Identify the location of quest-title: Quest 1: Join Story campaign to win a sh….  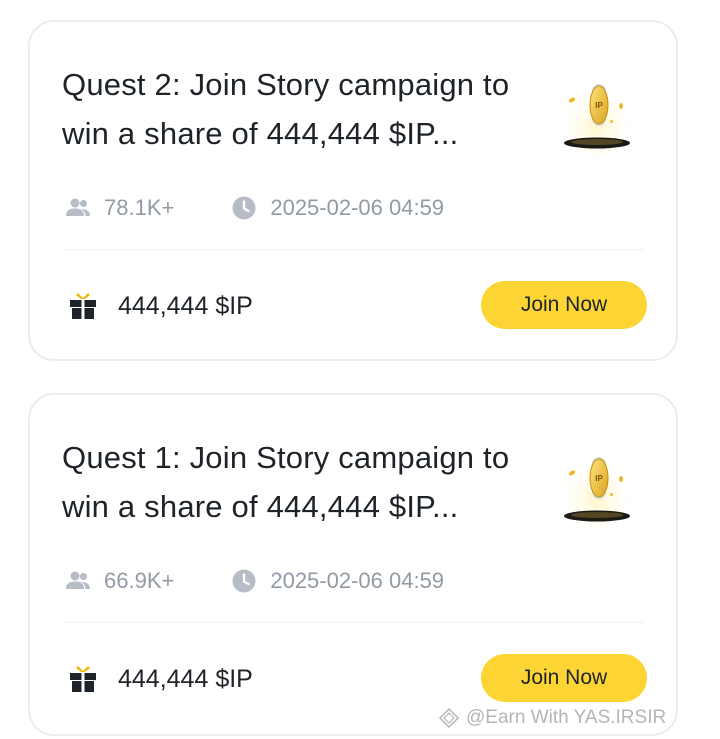
(286, 482).